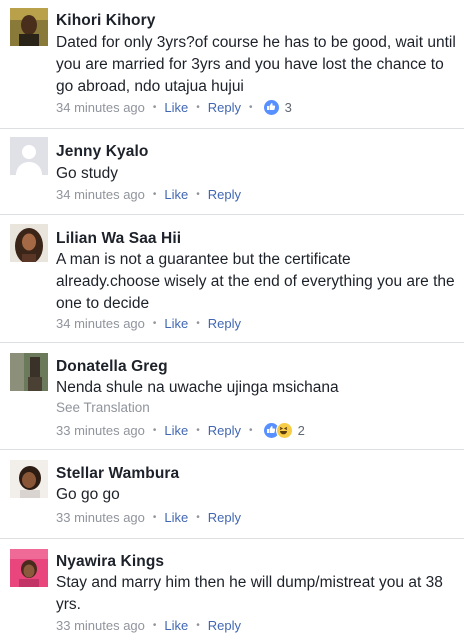 The width and height of the screenshot is (464, 640). What do you see at coordinates (117, 474) in the screenshot?
I see `commenter-name: Stellar Wambura` at bounding box center [117, 474].